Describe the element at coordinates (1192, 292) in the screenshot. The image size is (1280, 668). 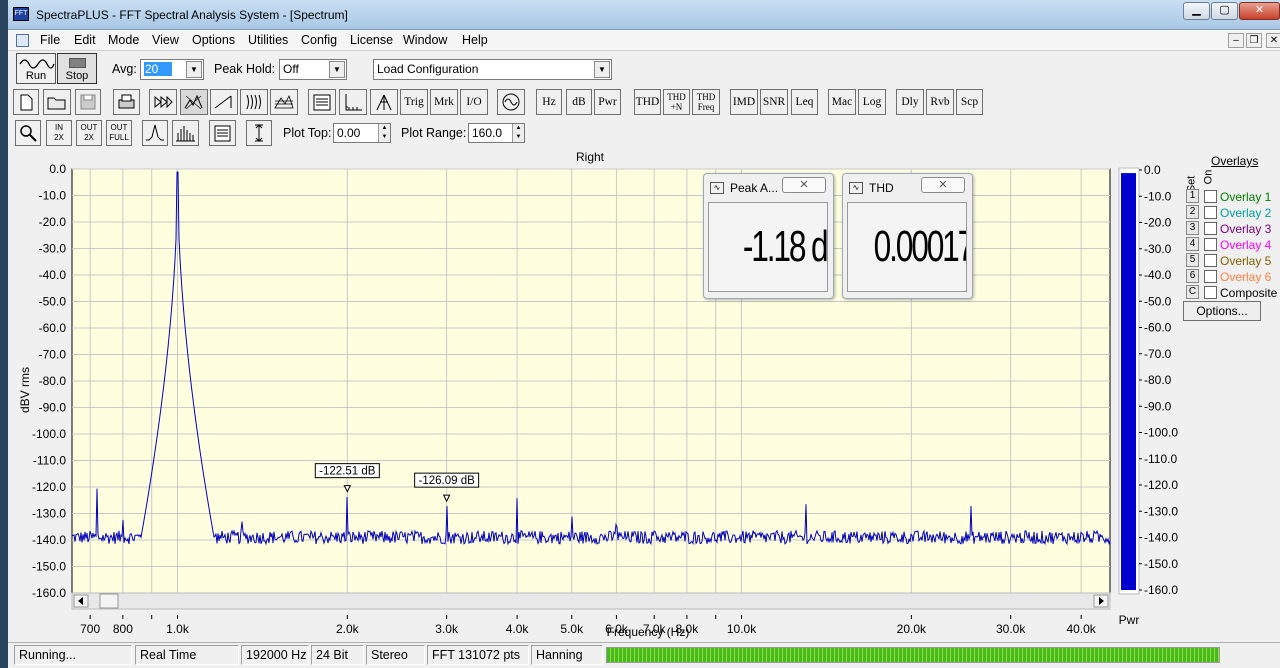
I see `composite-set-button: C` at that location.